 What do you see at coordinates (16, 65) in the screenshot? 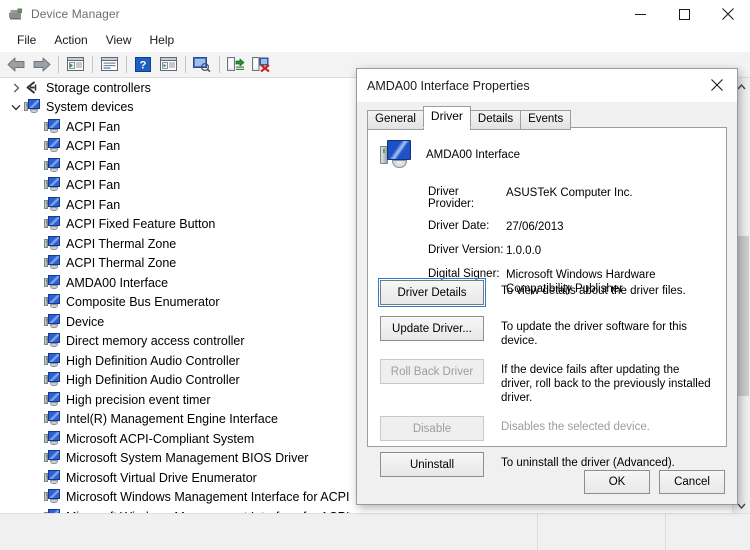
I see `back-icon` at bounding box center [16, 65].